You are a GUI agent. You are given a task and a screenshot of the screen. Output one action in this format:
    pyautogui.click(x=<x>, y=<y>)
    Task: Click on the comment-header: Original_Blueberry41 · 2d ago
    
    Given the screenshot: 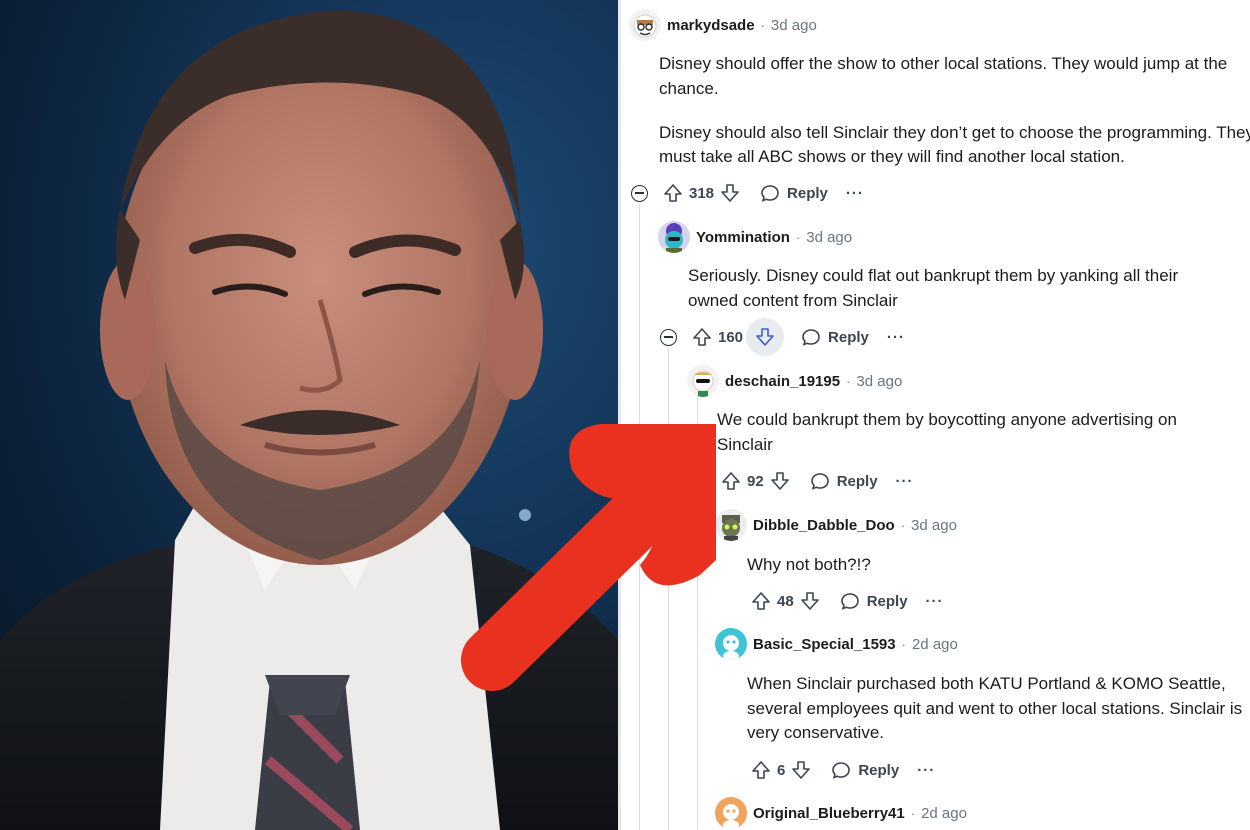 What is the action you would take?
    pyautogui.click(x=841, y=813)
    